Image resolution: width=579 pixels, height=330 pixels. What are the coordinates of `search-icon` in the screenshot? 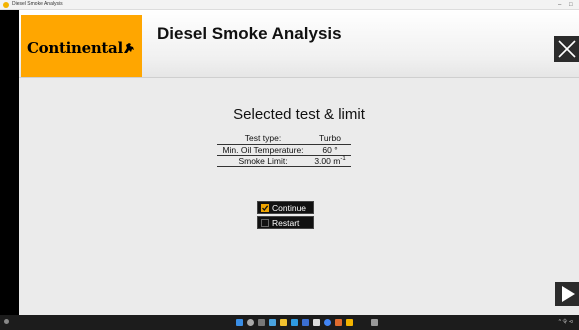 It's located at (250, 322).